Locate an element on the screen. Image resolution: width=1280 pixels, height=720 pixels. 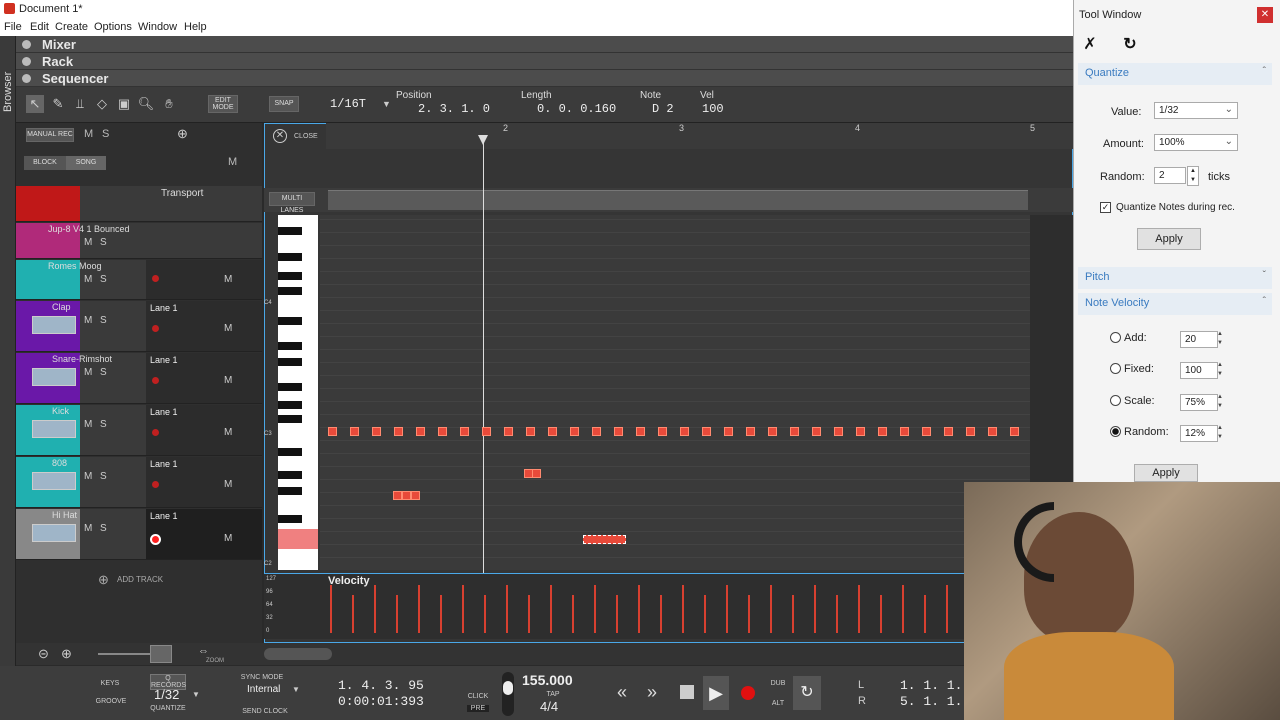
random-stepper-icon: ▲ ▼ is located at coordinates (1193, 176).